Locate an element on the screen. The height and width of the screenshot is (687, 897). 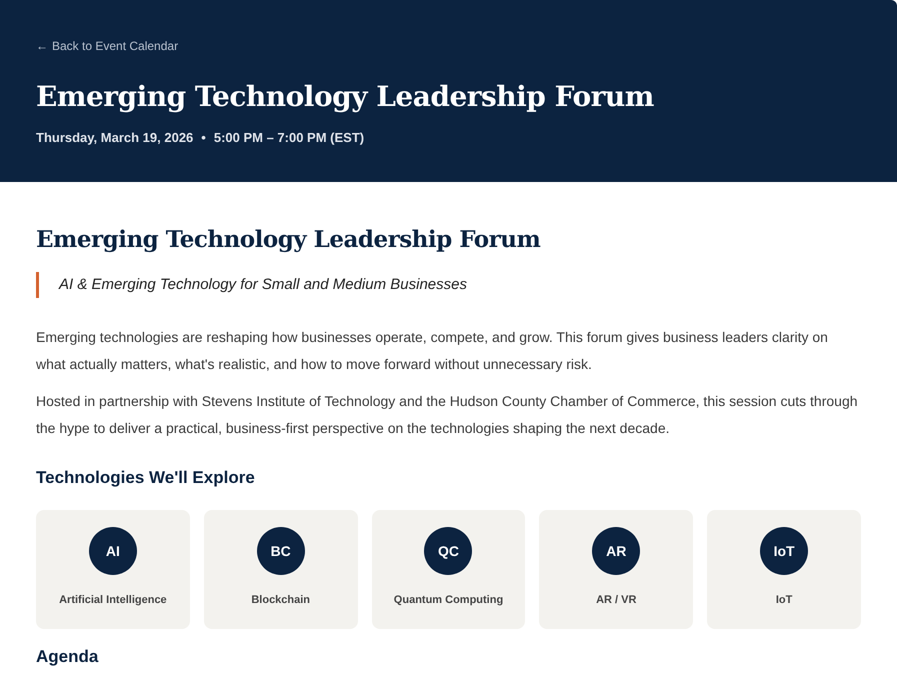
tagline: AI & Emerging Technology for Small and Medium Businesses is located at coordinates (448, 285).